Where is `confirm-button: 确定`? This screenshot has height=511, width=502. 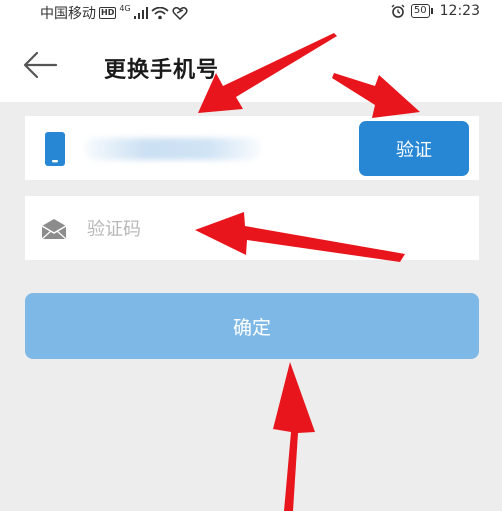 confirm-button: 确定 is located at coordinates (252, 326).